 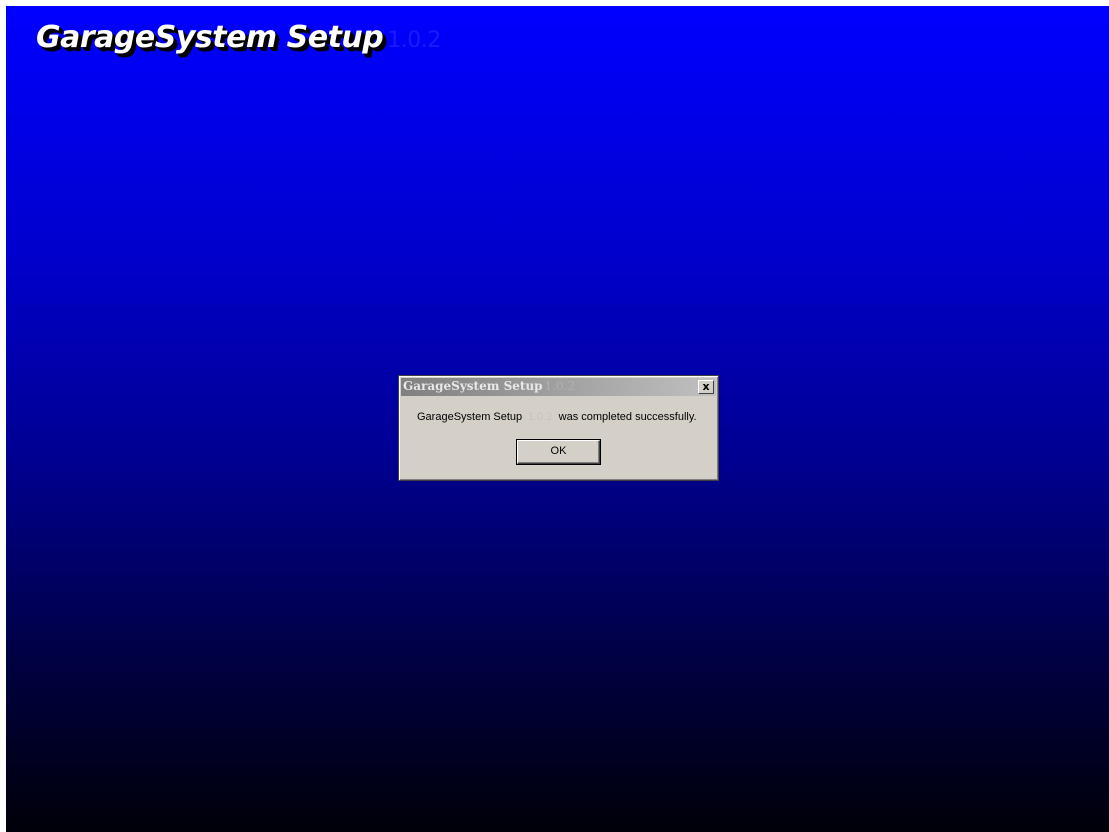 I want to click on dialog-title: GarageSystem Setup 1.0.2, so click(x=489, y=386).